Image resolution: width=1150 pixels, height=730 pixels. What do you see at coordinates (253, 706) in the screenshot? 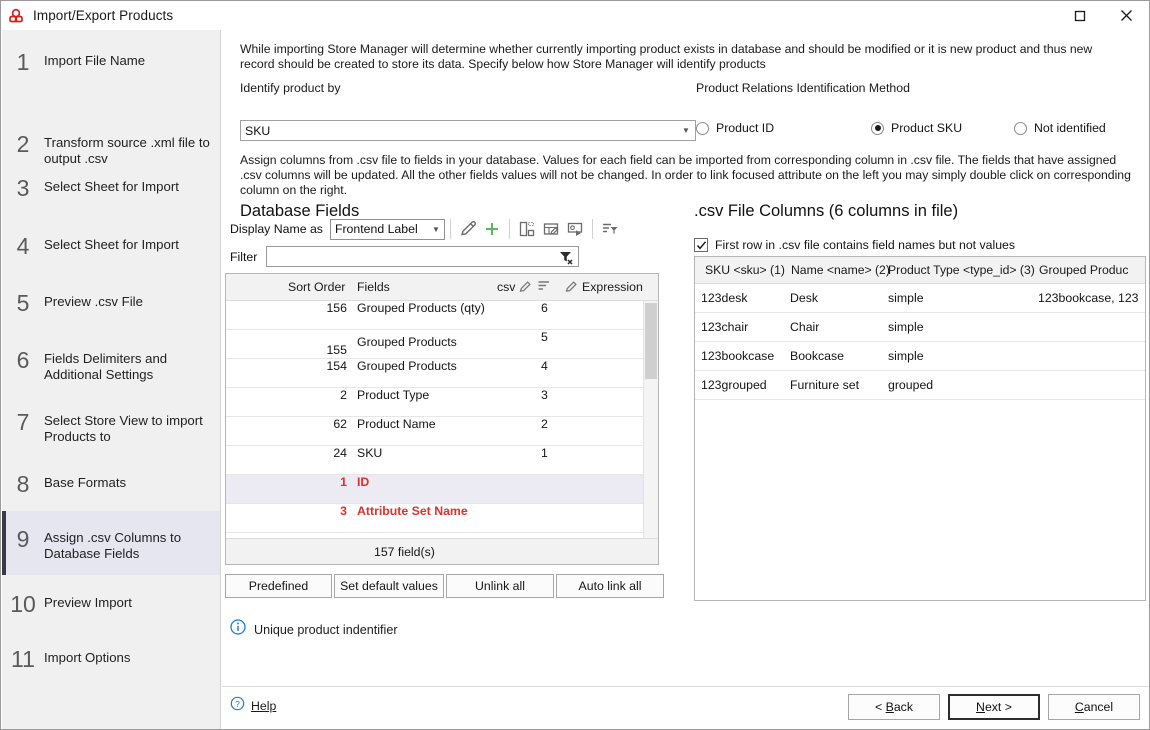
I see `help-link: ? Help` at bounding box center [253, 706].